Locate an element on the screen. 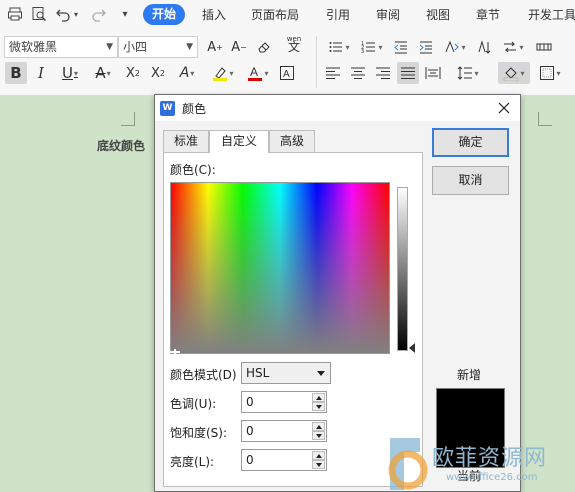  saturation-spin-buttons is located at coordinates (318, 431).